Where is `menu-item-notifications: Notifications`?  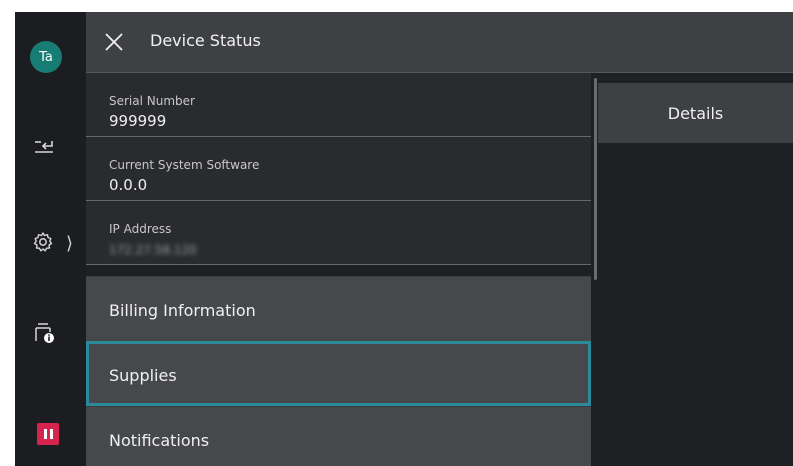 menu-item-notifications: Notifications is located at coordinates (338, 436).